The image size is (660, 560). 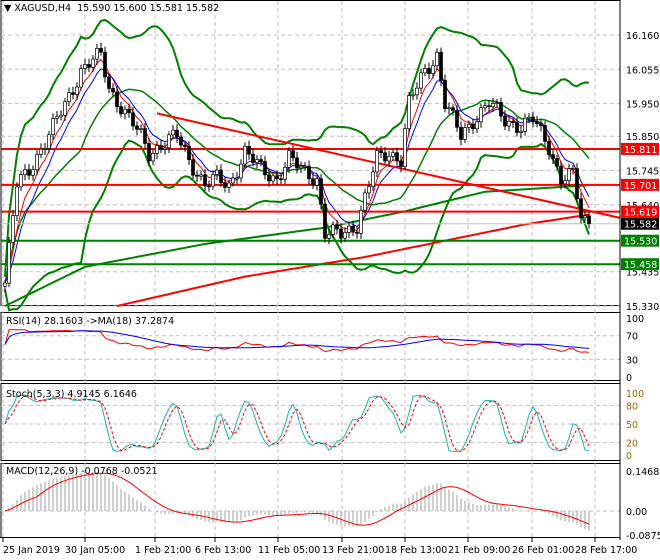 I want to click on price-tick-label: 15.850, so click(x=642, y=137).